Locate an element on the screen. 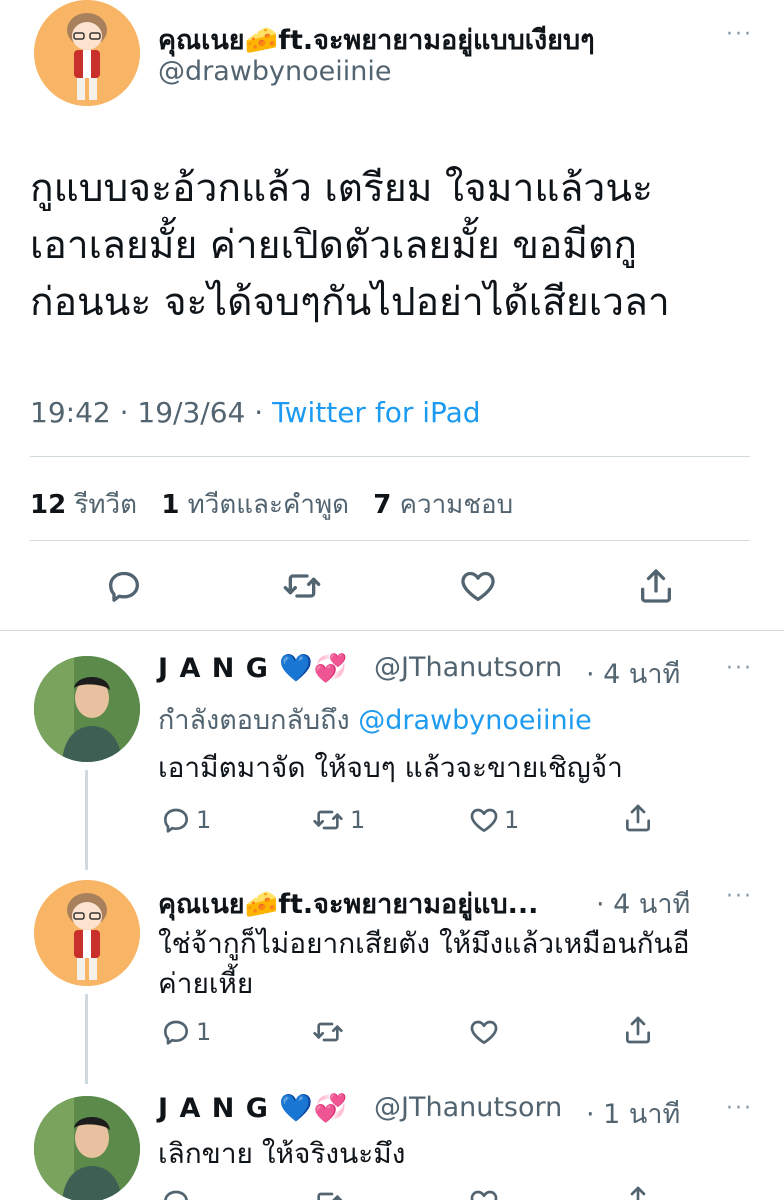  tweet-stats: 12 รีทวีต 1 ทวีตและคำพูด 7 ความชอบ is located at coordinates (271, 504).